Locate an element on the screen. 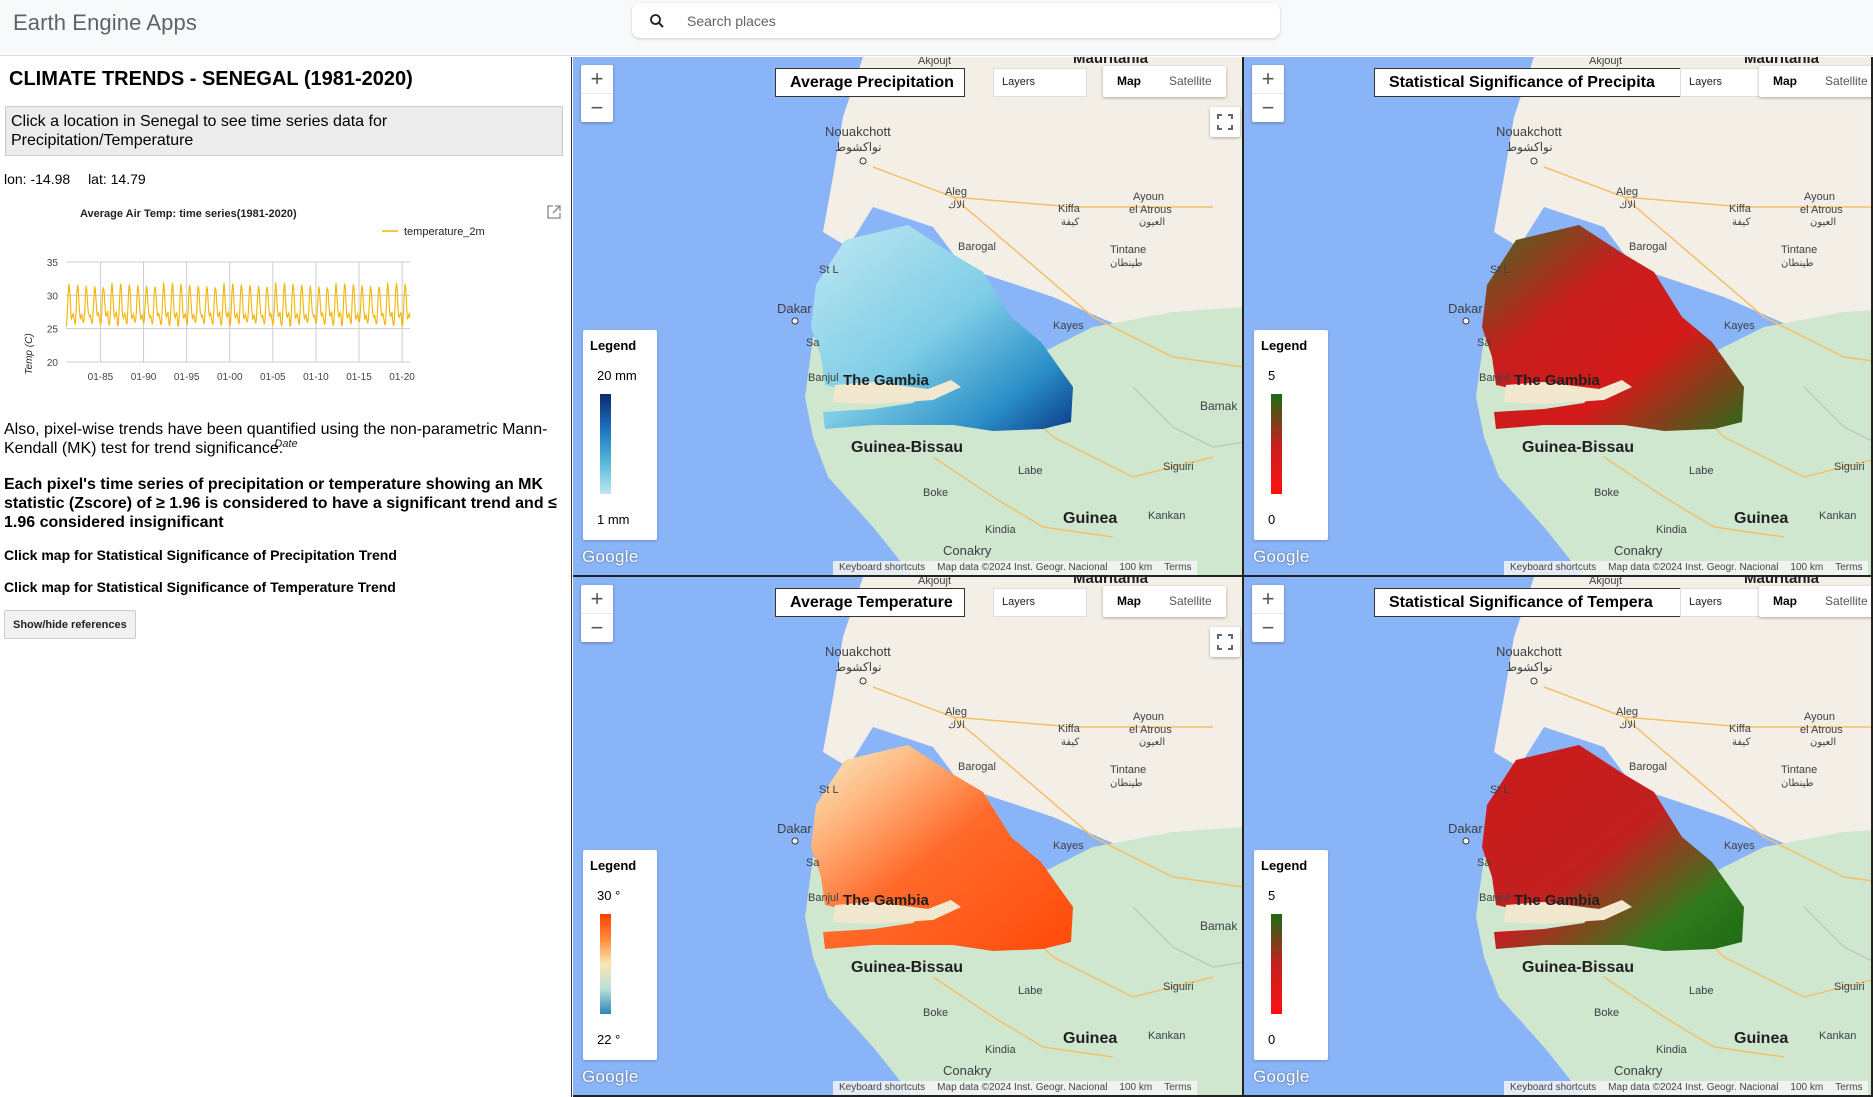  lon-readout: lon: -14.98 is located at coordinates (37, 179).